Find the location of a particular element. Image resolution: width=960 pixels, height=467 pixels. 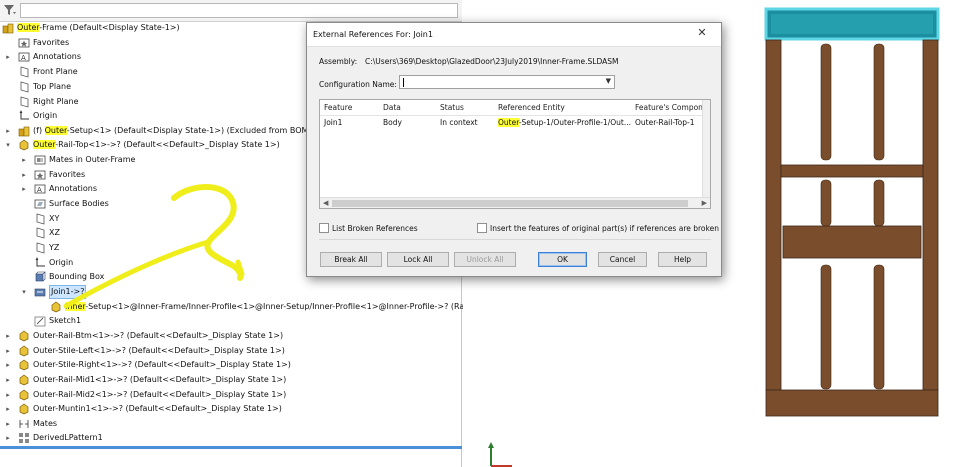

tree-item: ▸ Mates is located at coordinates (230, 424).